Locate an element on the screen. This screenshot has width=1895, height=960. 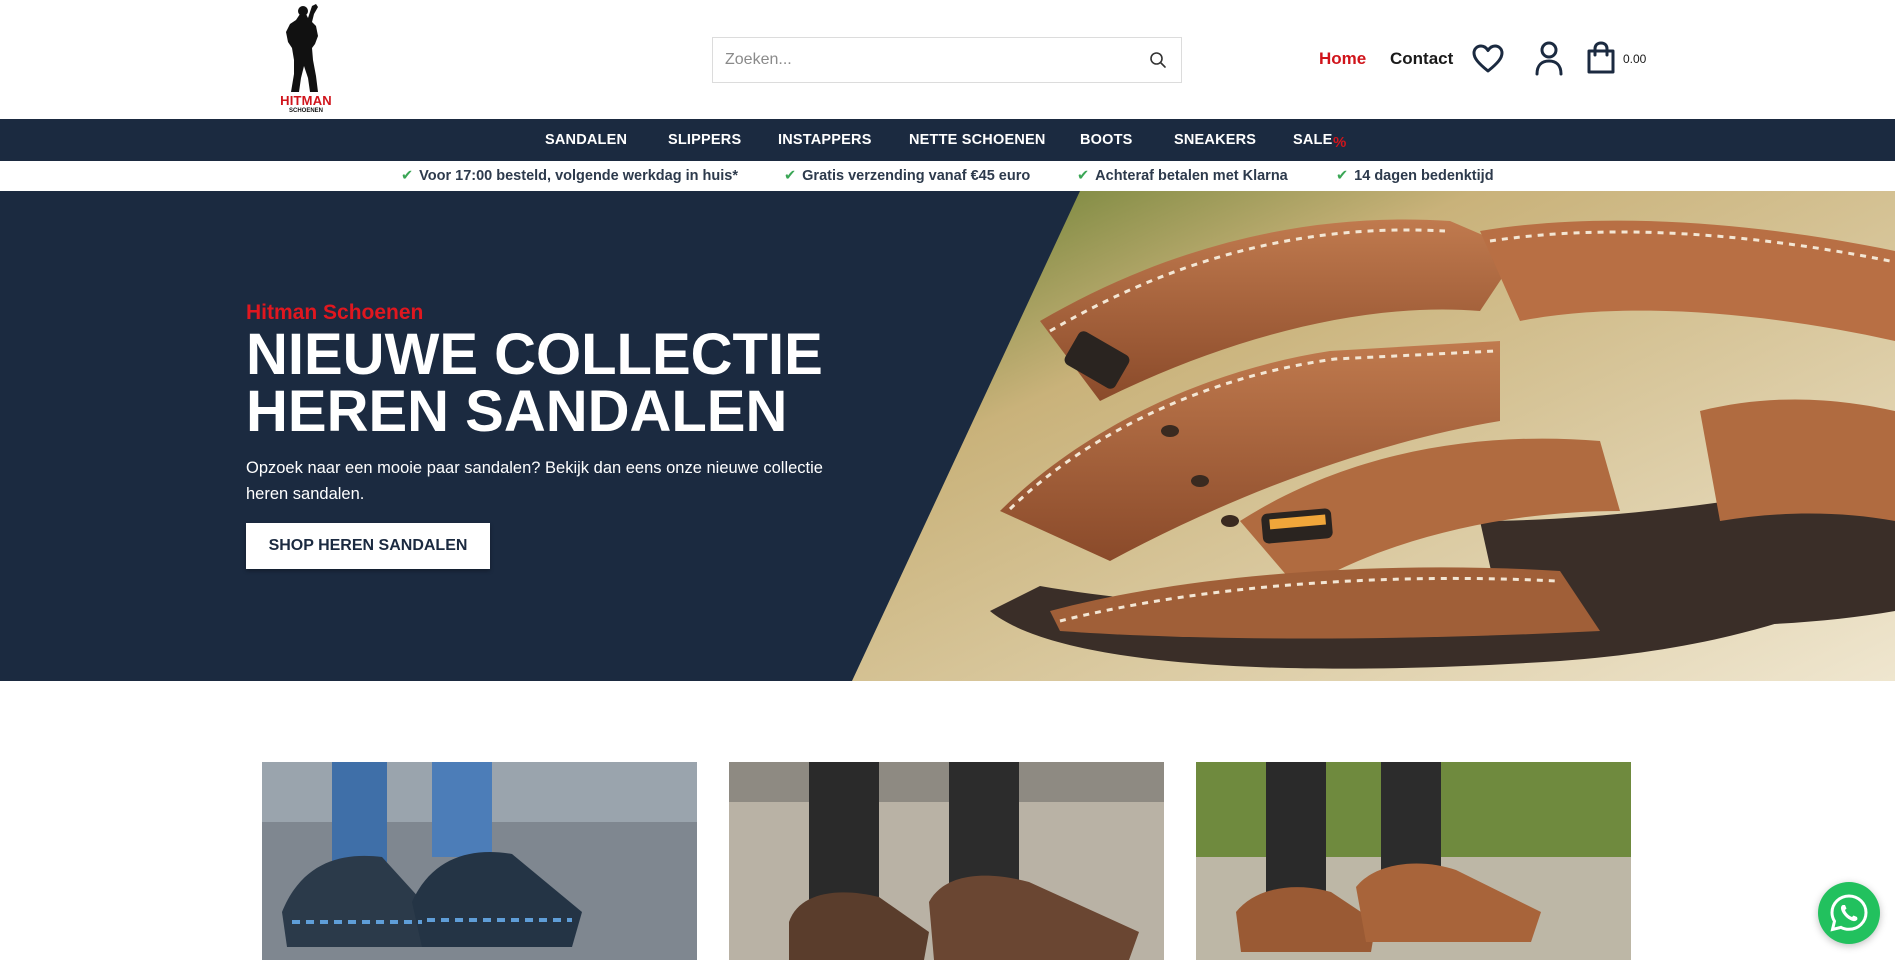
usp-item: ✔ 14 dagen bedenktijd is located at coordinates (1415, 176).